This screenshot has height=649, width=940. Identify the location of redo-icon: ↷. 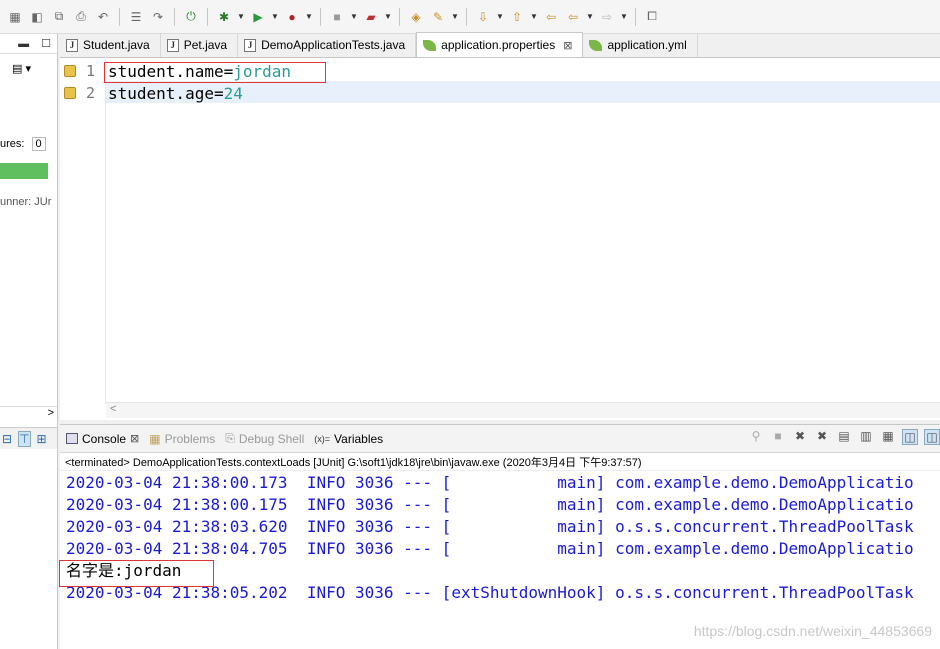
(158, 17).